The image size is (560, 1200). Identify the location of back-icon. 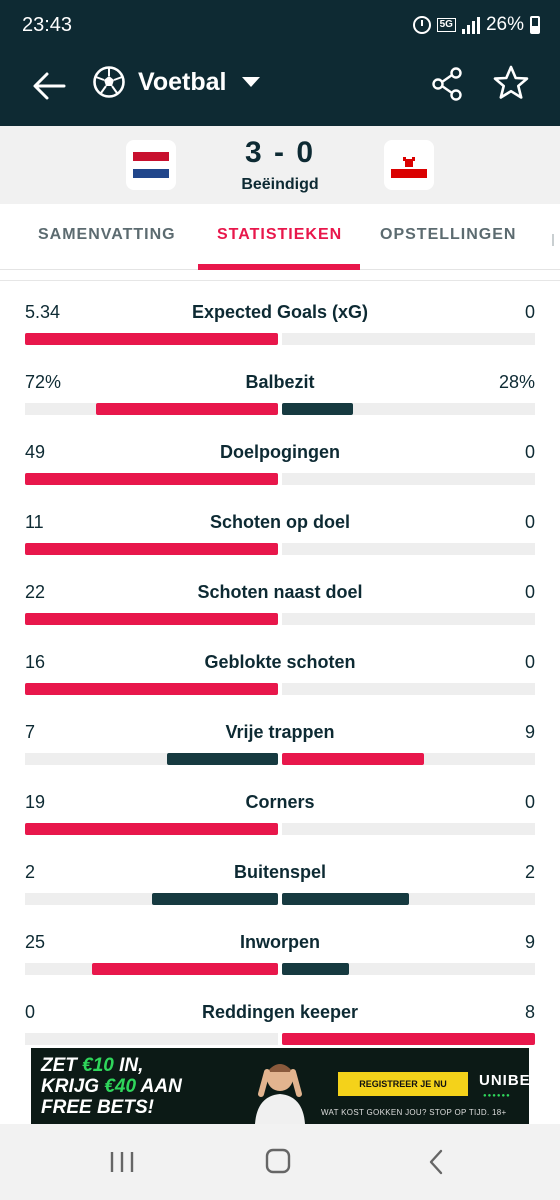
(436, 1162).